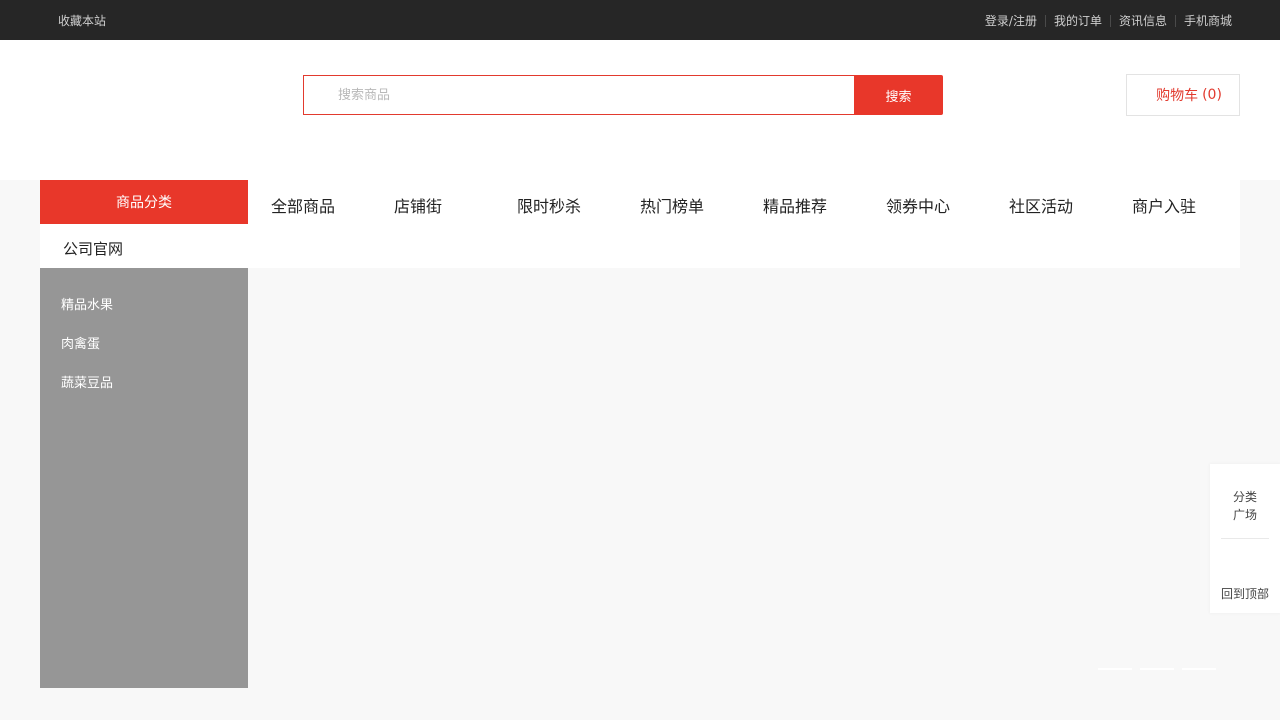 Image resolution: width=1280 pixels, height=720 pixels. What do you see at coordinates (1011, 20) in the screenshot?
I see `login-register-link: 登录/注册` at bounding box center [1011, 20].